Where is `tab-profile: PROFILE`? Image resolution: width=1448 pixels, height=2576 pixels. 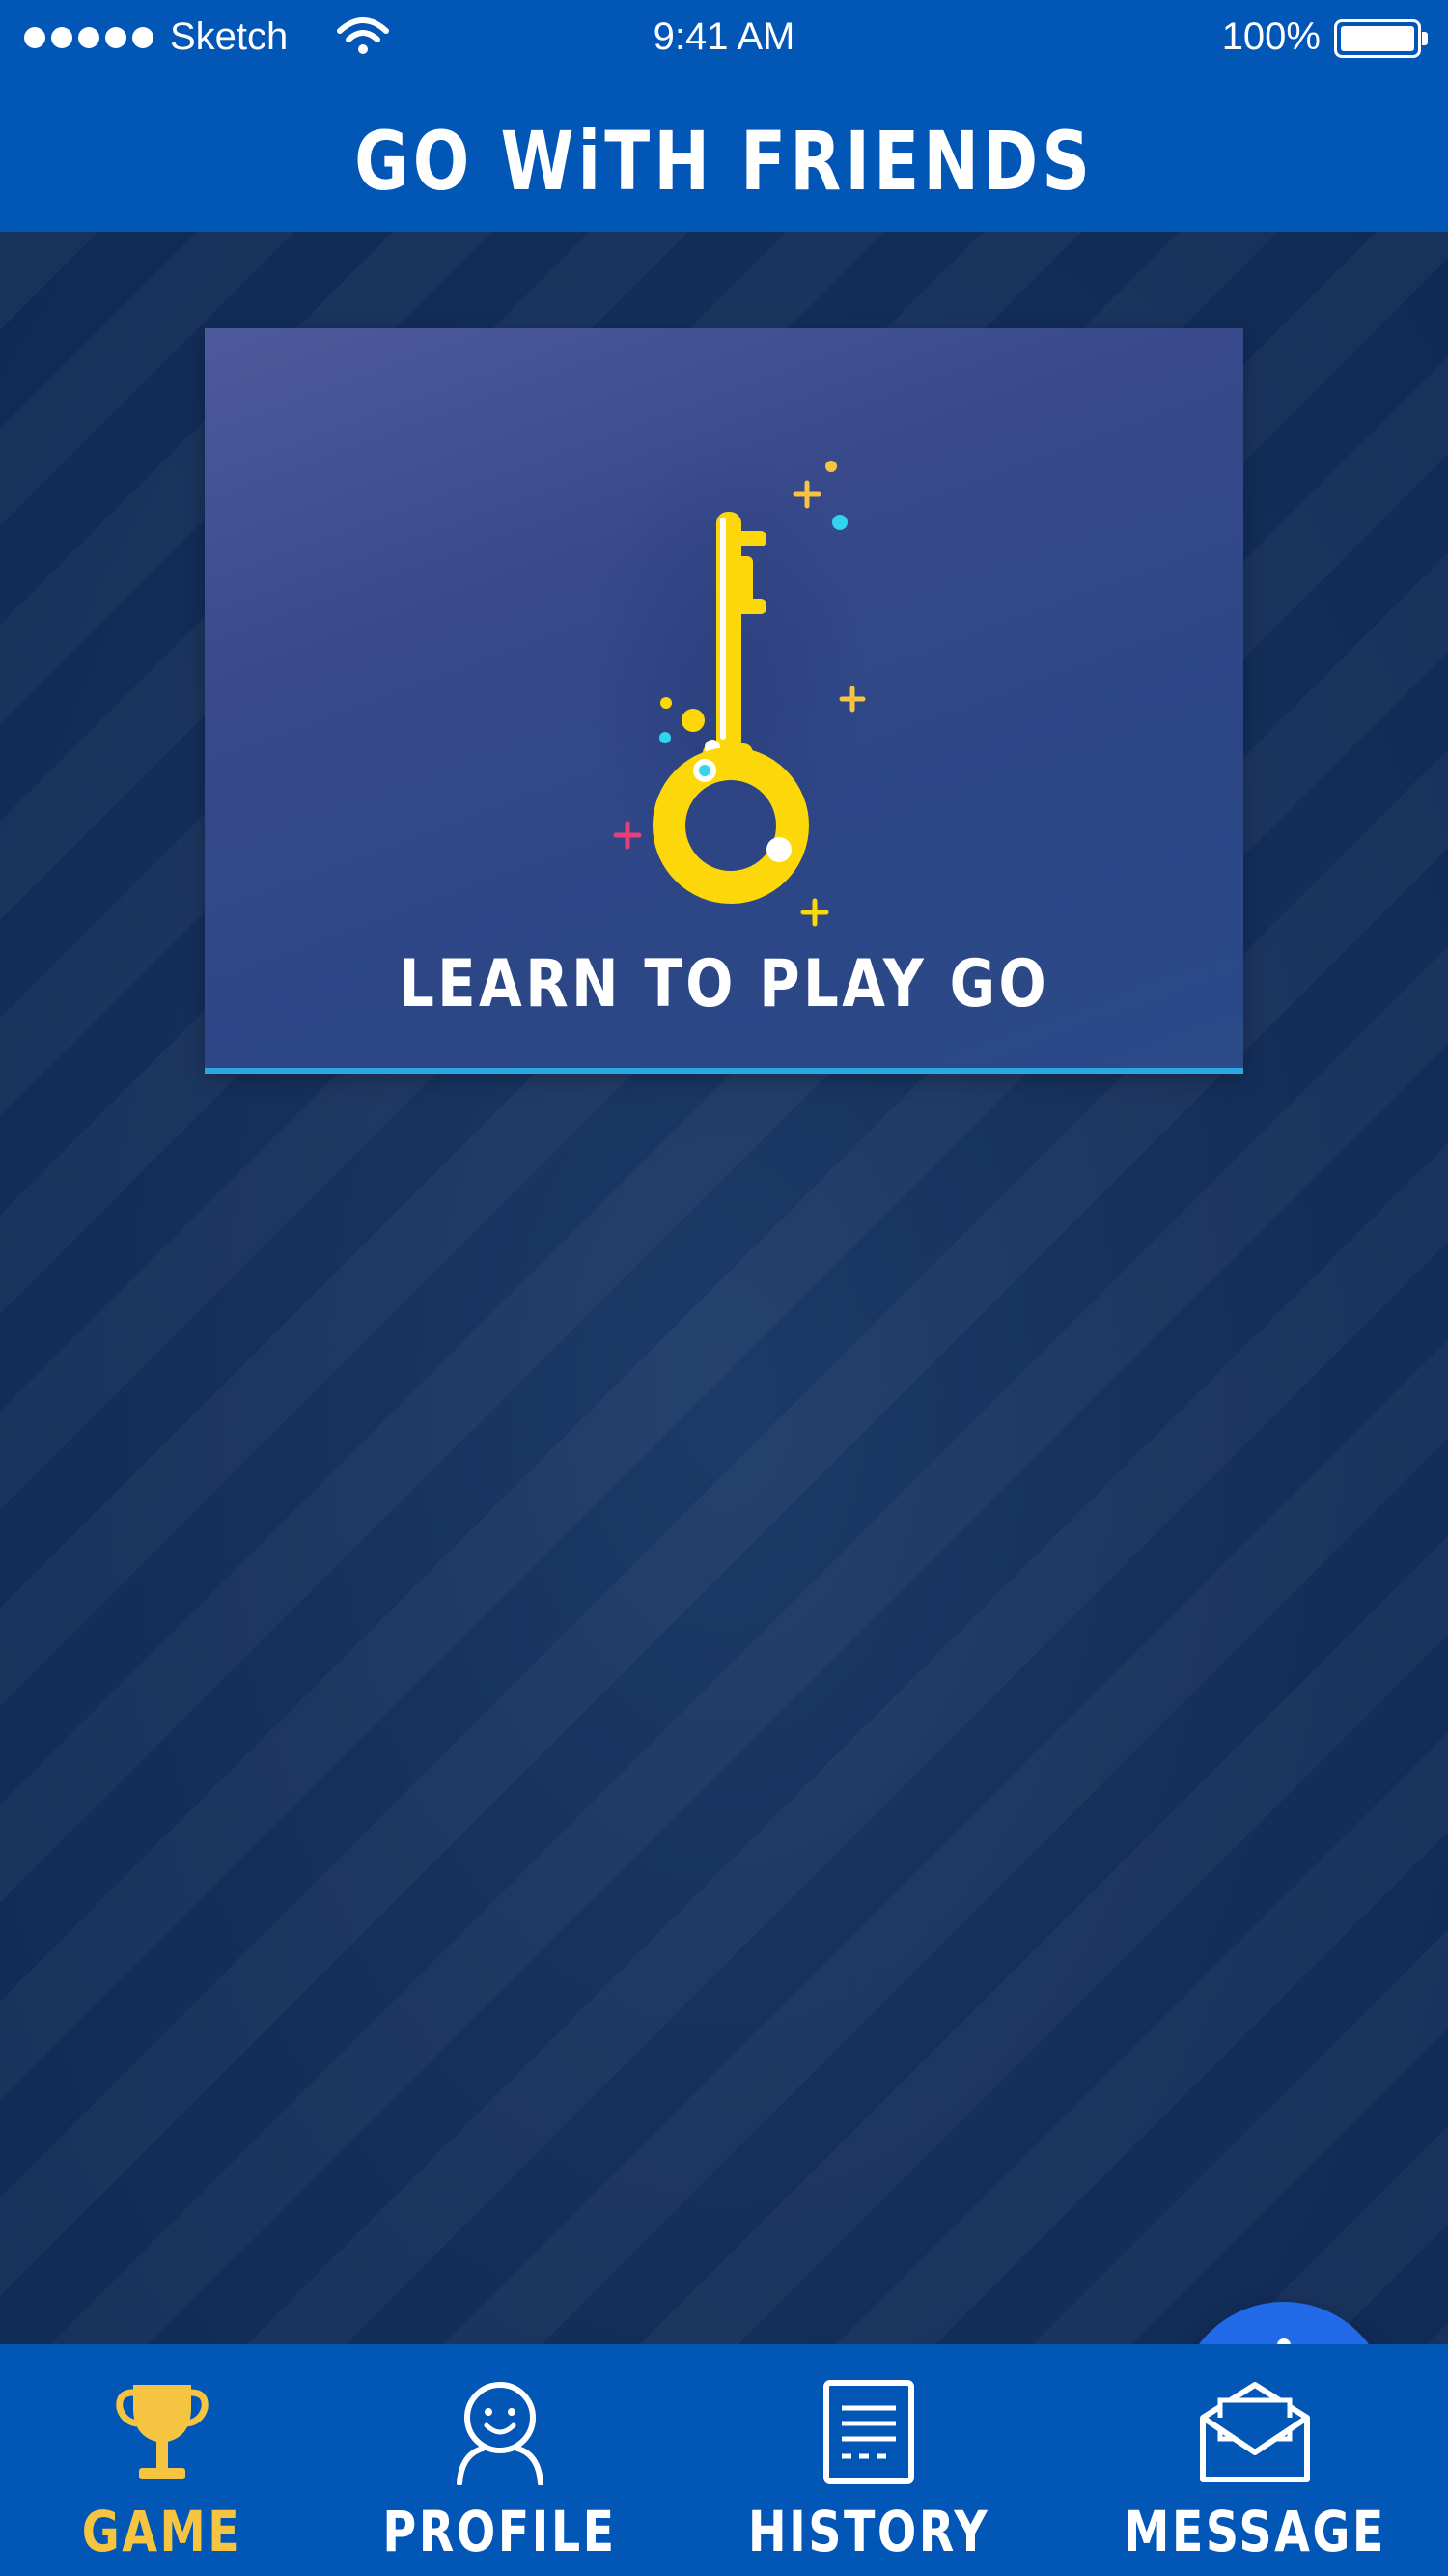 tab-profile: PROFILE is located at coordinates (500, 2460).